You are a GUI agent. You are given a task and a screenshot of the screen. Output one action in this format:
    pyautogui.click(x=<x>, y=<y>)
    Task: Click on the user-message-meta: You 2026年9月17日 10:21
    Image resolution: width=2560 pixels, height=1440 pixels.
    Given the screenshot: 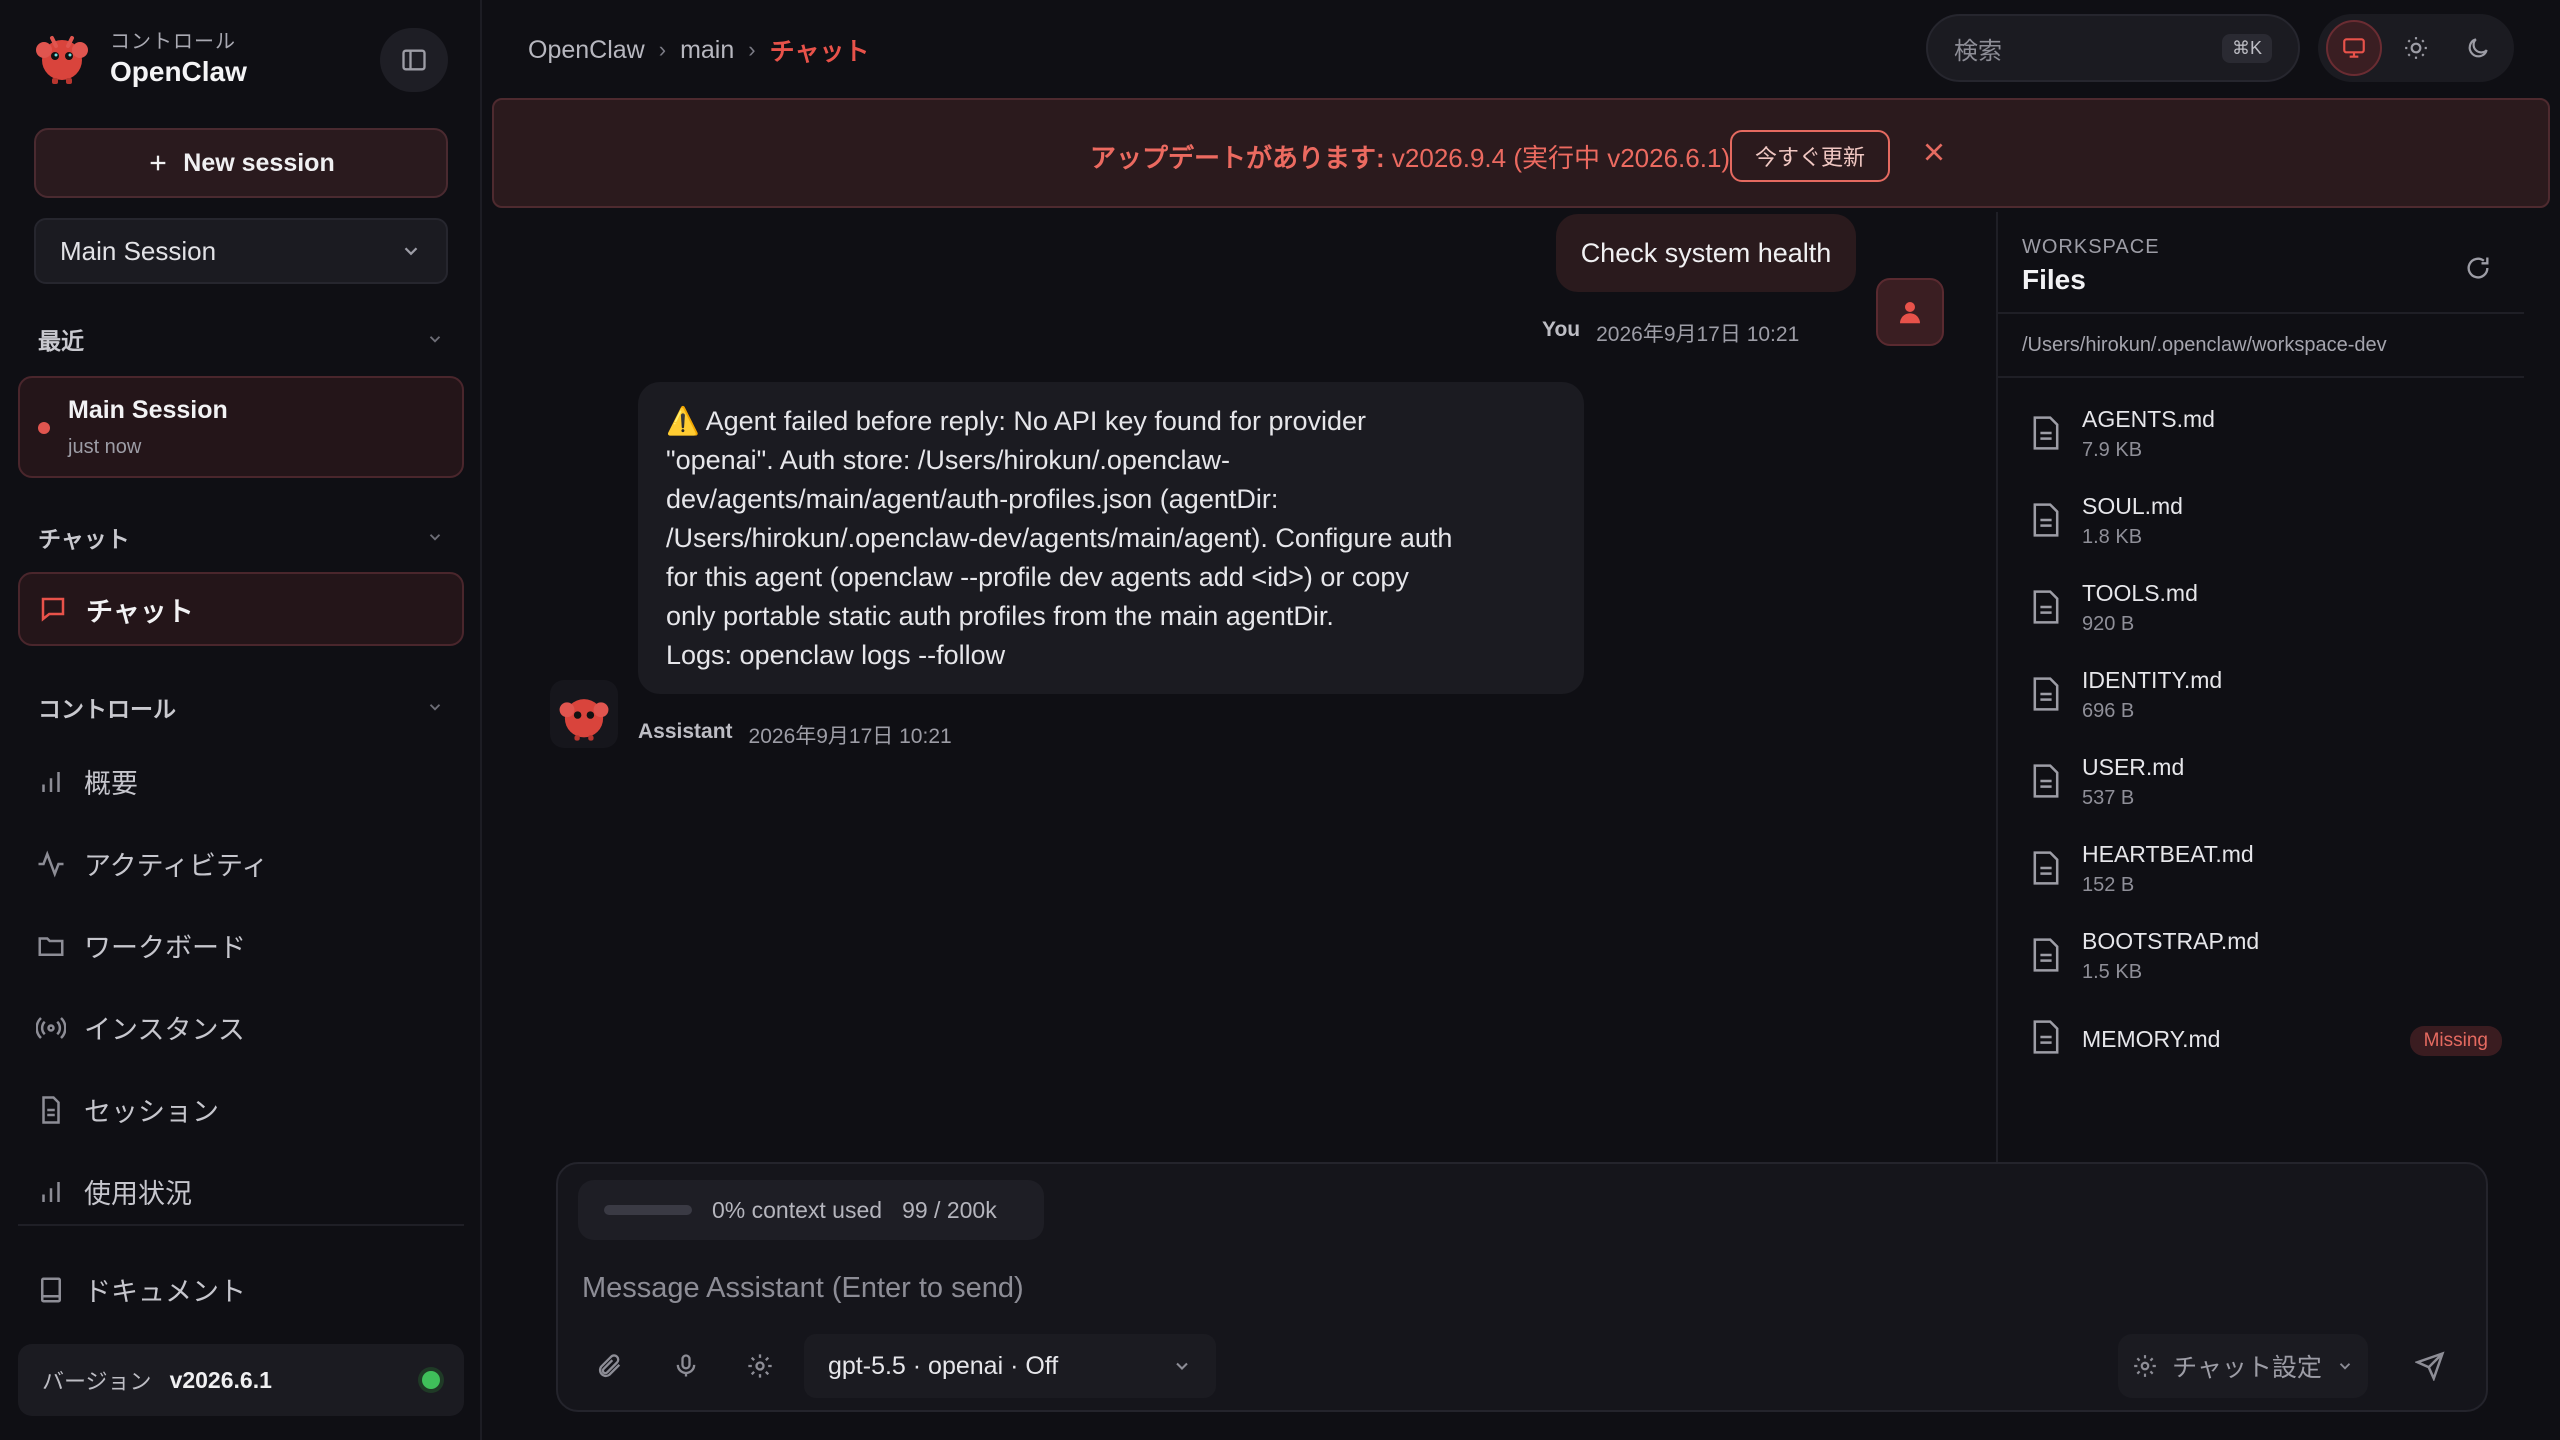 What is the action you would take?
    pyautogui.click(x=1670, y=333)
    